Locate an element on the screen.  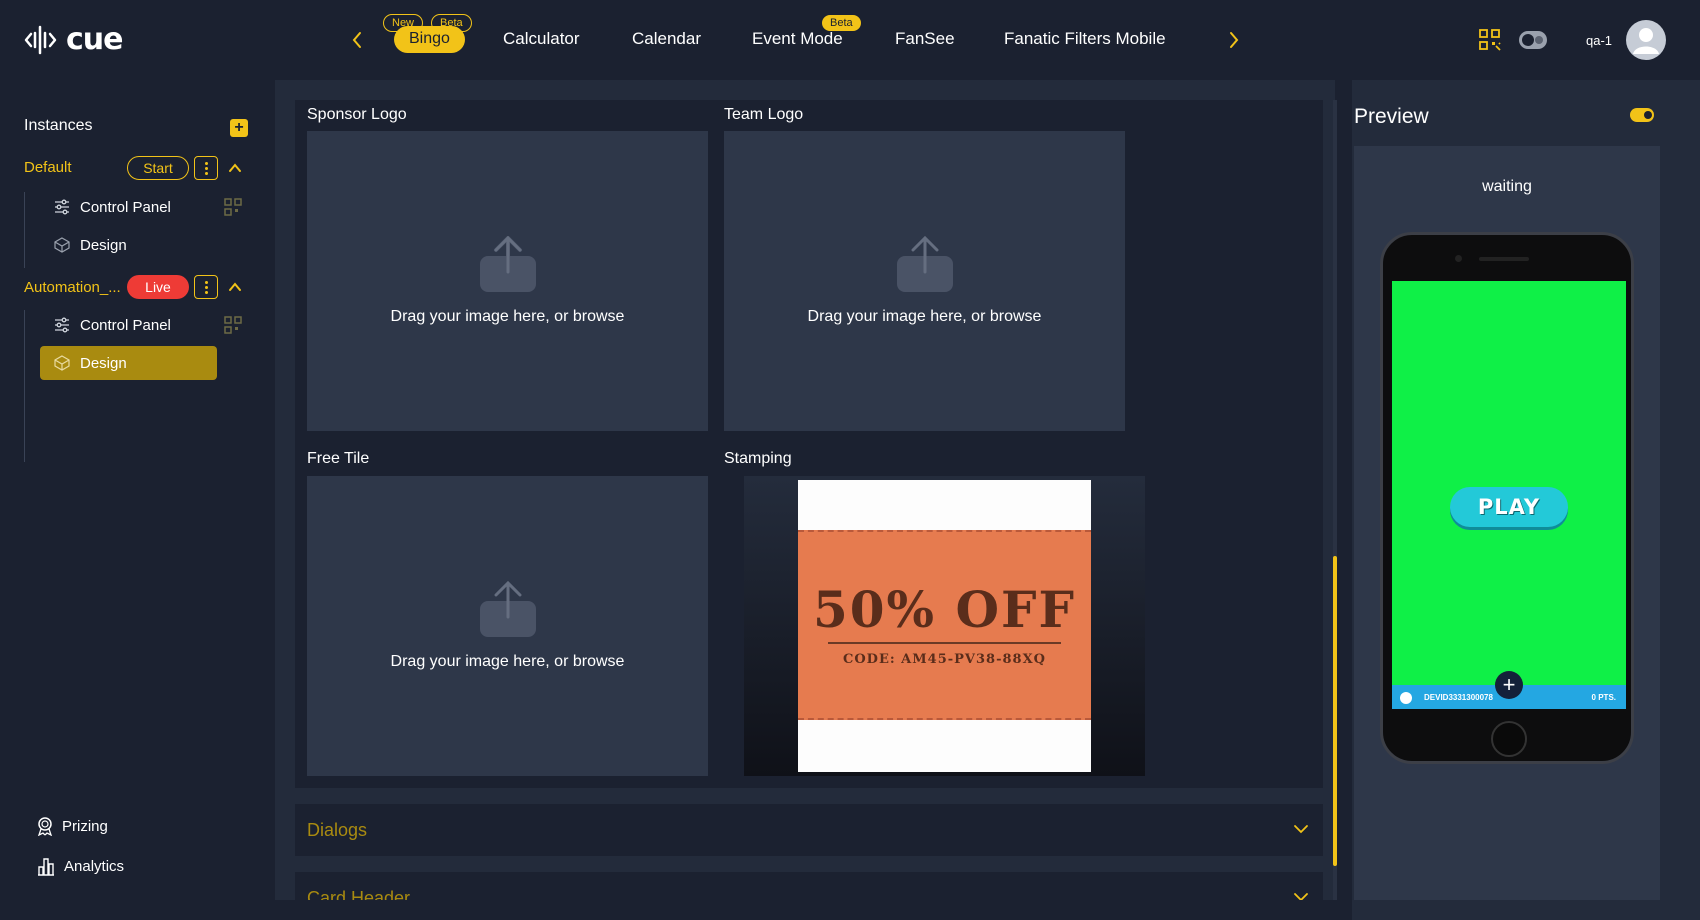
sidebar-item-analytics: Analytics is located at coordinates (80, 866).